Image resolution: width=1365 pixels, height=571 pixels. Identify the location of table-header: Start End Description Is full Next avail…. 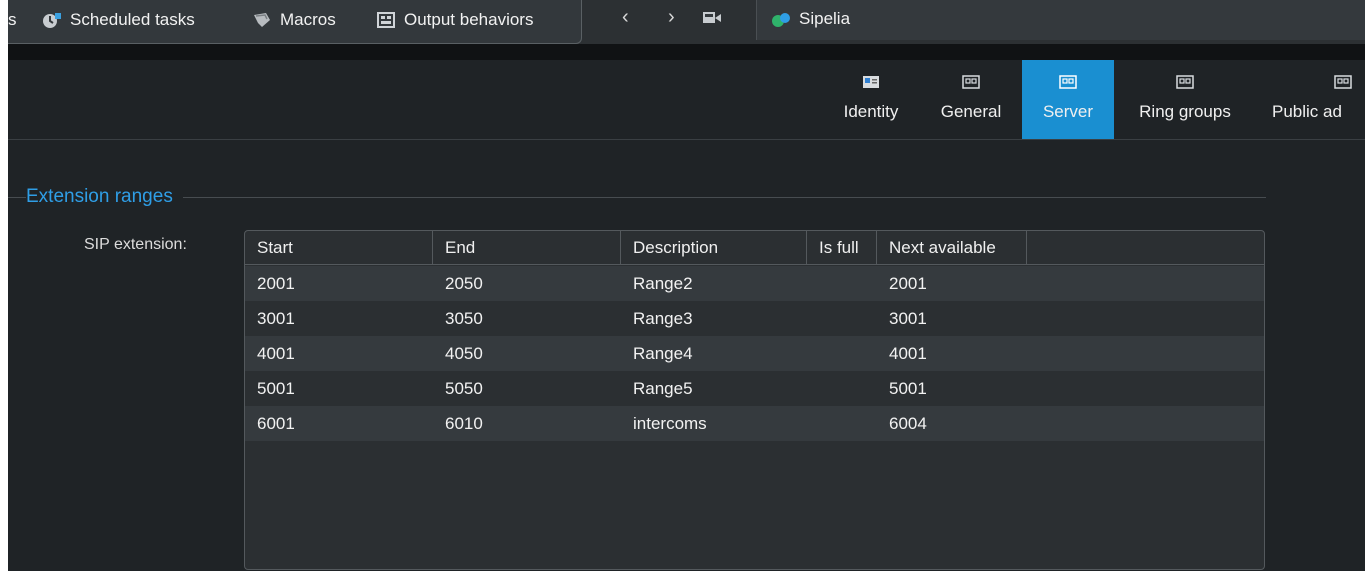
(754, 248).